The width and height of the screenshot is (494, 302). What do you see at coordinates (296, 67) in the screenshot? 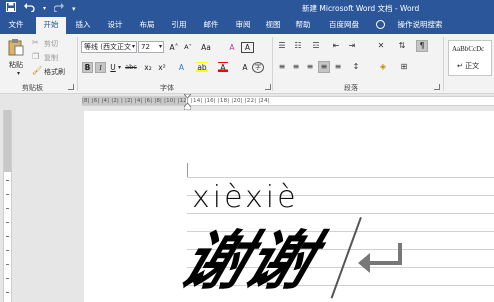
I see `align-center-icon: ≡` at bounding box center [296, 67].